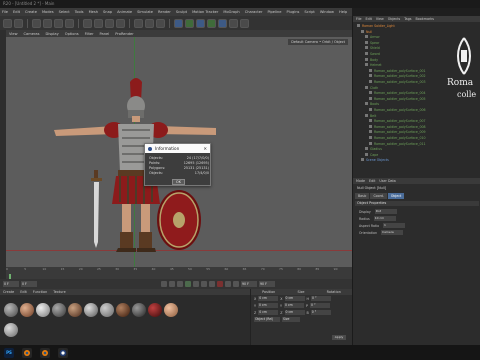 The image size is (480, 360). I want to click on menu-item-render: Render, so click(164, 12).